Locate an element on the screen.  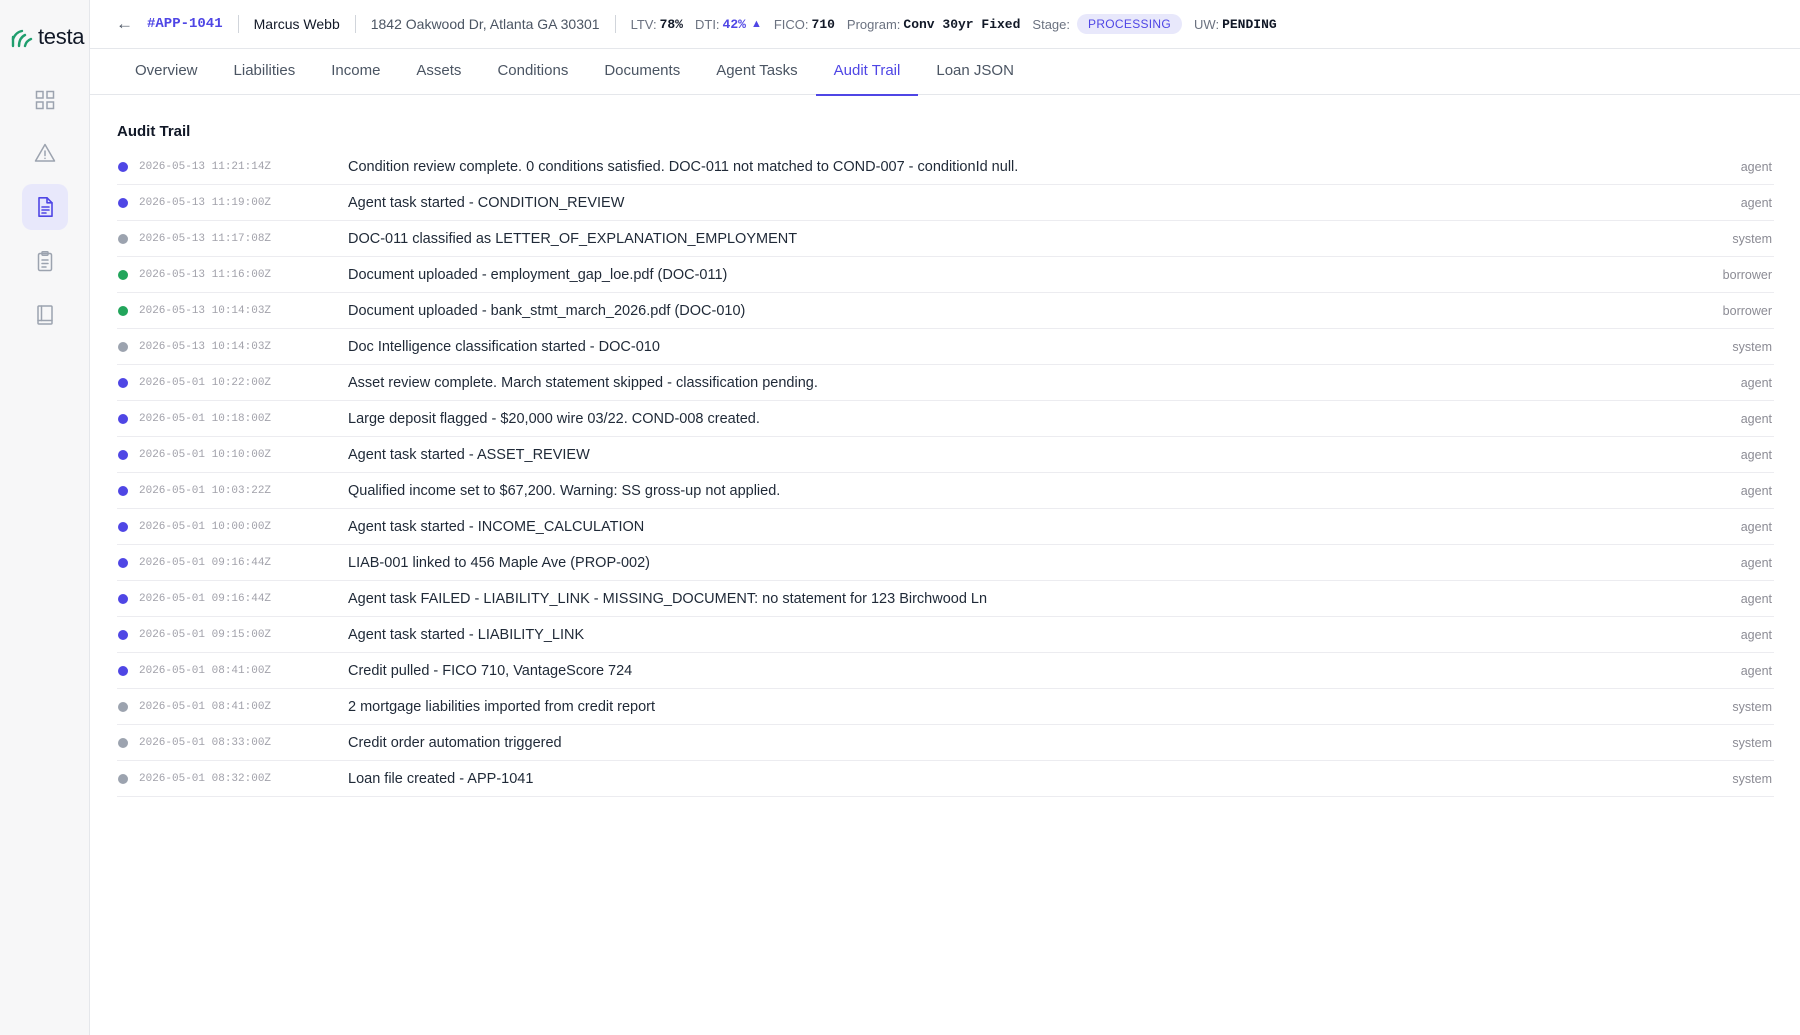
grid-icon is located at coordinates (45, 100).